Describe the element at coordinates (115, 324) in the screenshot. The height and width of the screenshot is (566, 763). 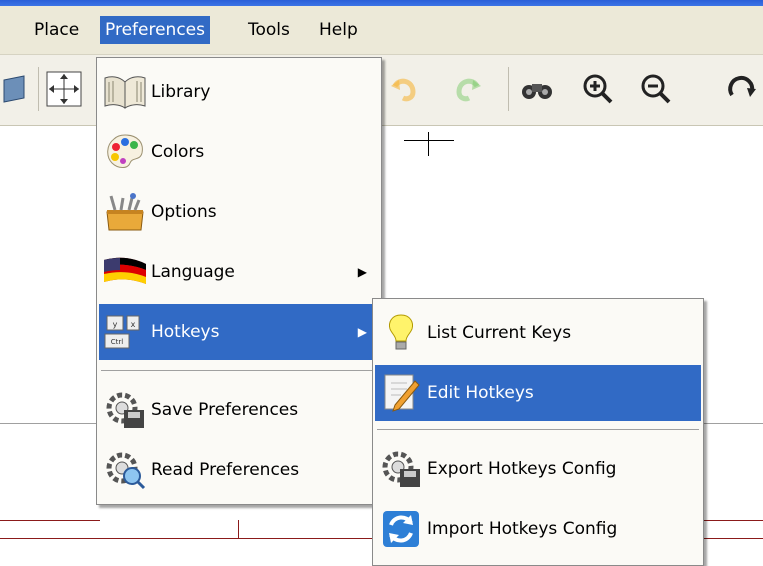
I see `svg-text: y` at that location.